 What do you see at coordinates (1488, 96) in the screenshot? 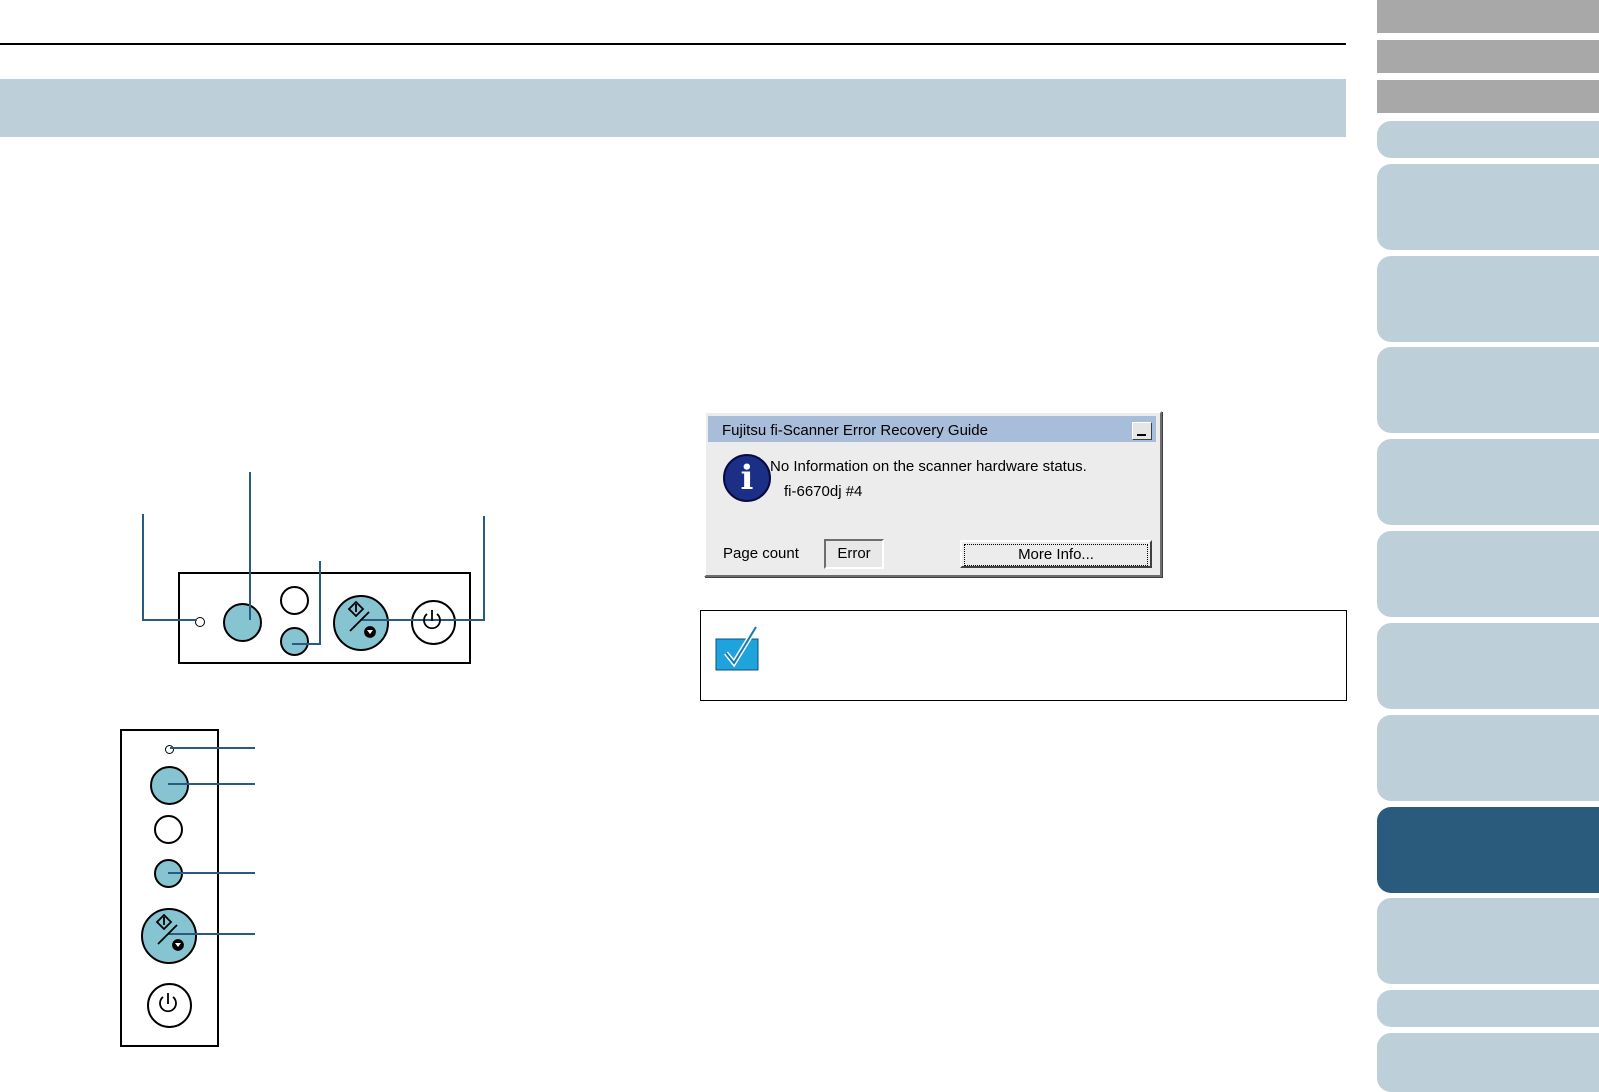
I see `nav-tab-index` at bounding box center [1488, 96].